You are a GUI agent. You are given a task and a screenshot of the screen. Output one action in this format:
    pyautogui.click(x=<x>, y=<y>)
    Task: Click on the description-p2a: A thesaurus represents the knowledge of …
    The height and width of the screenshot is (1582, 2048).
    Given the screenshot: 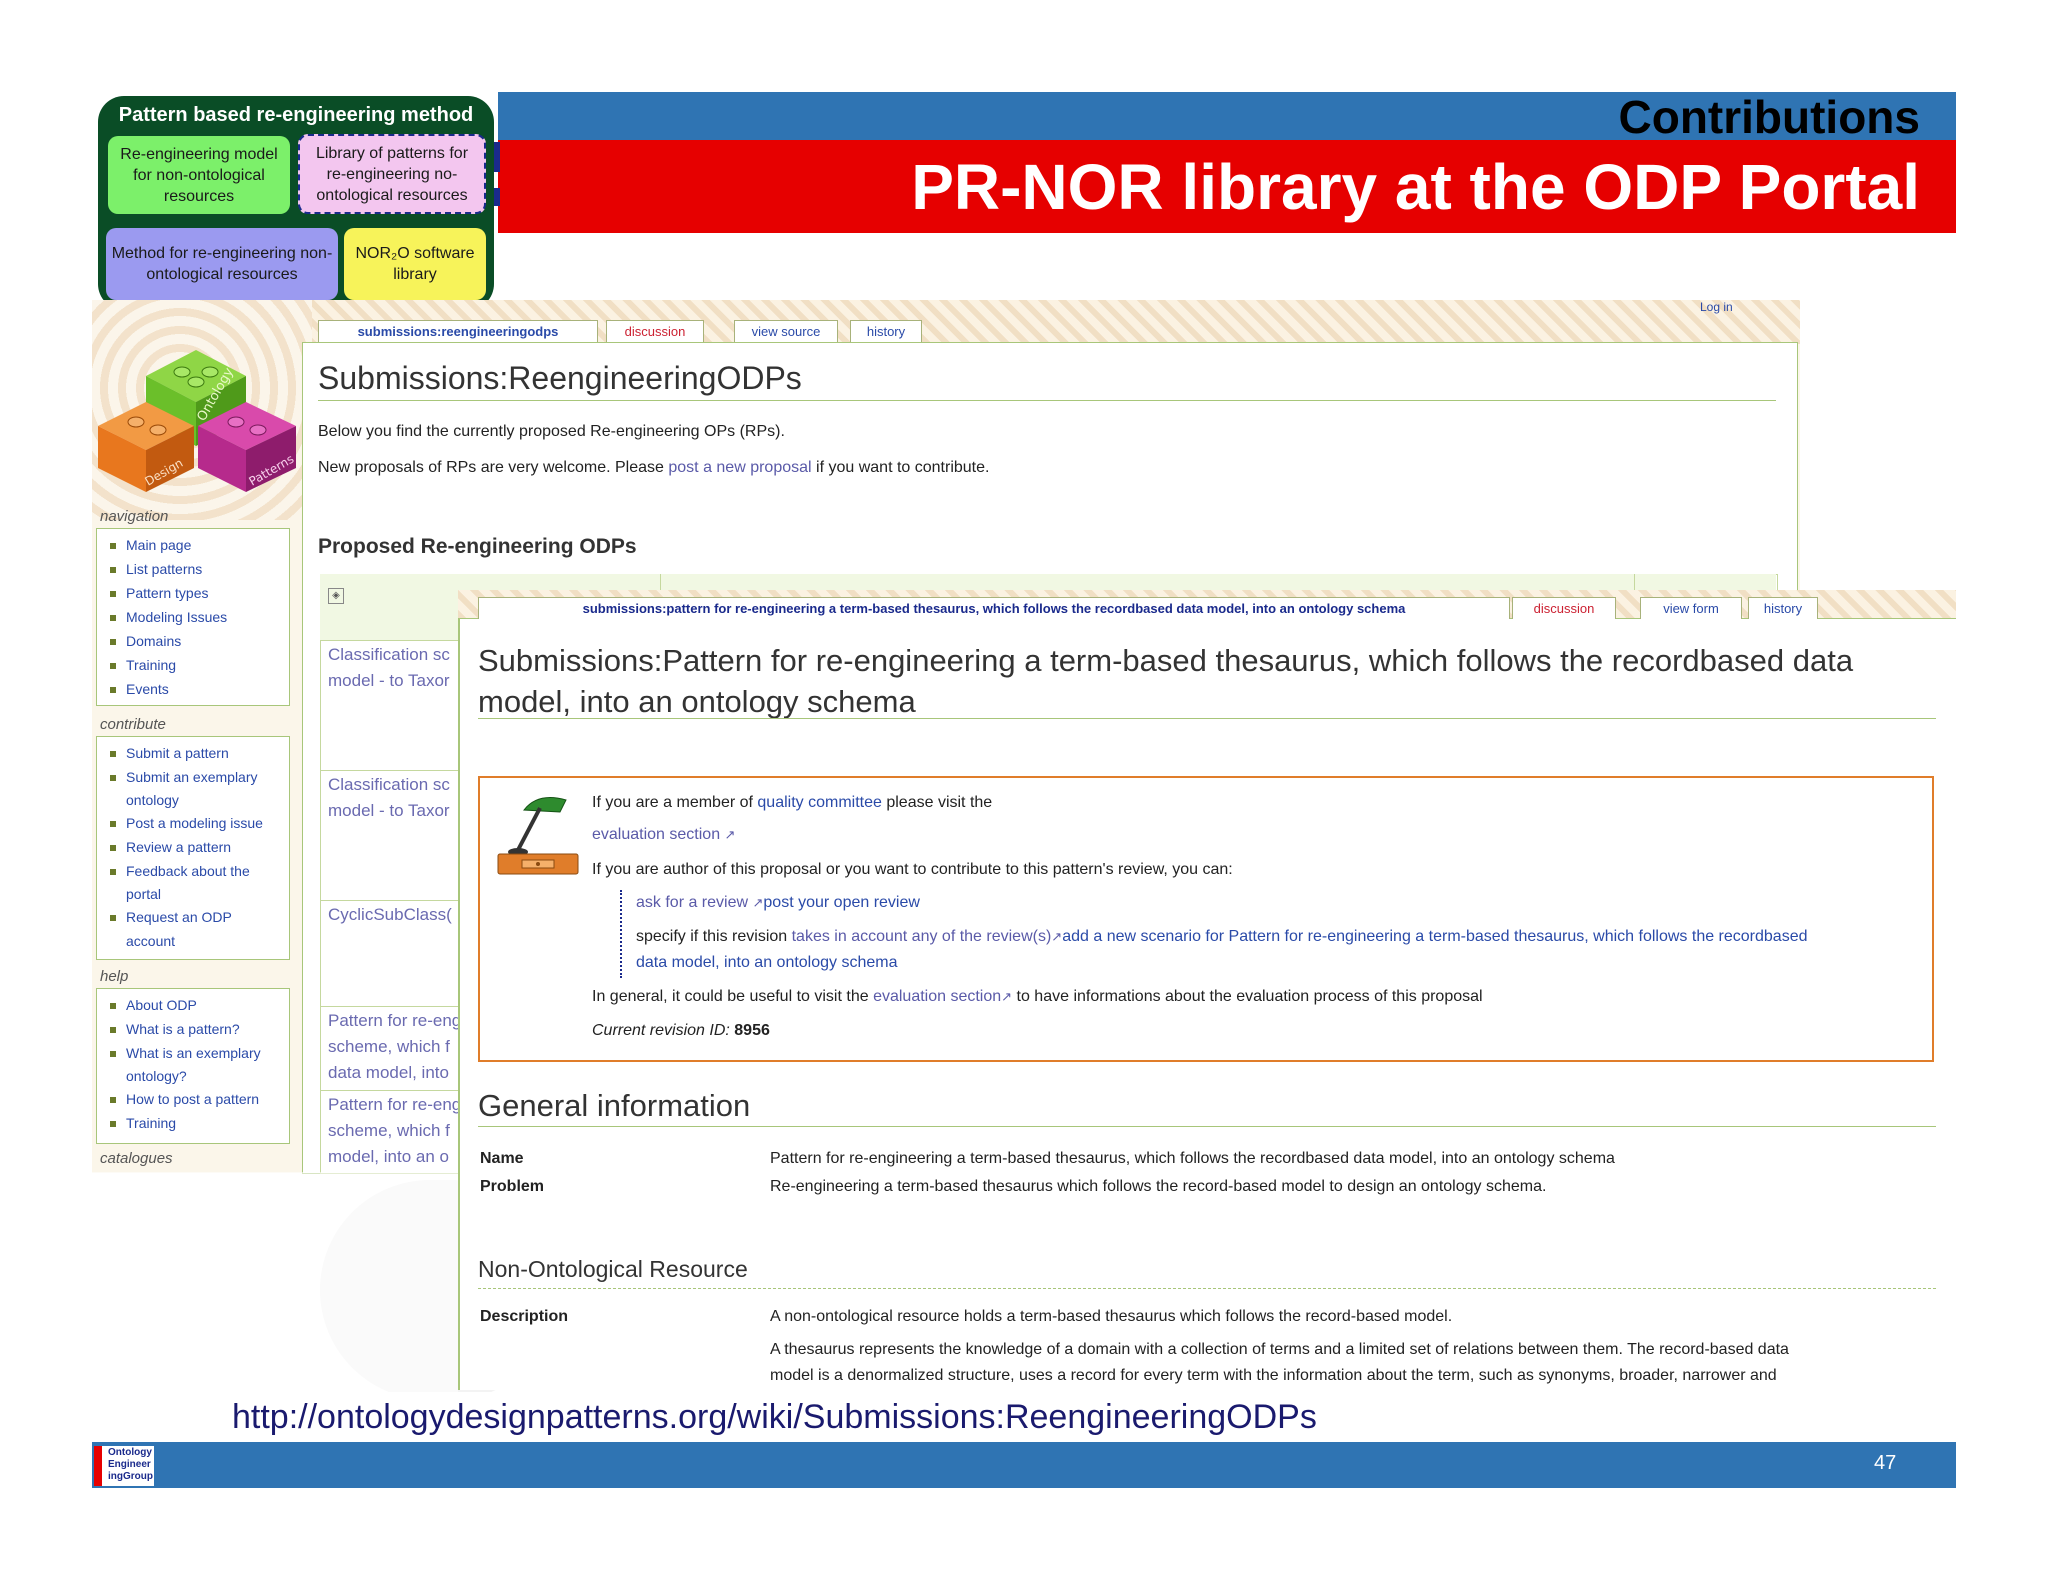 What is the action you would take?
    pyautogui.click(x=1279, y=1349)
    